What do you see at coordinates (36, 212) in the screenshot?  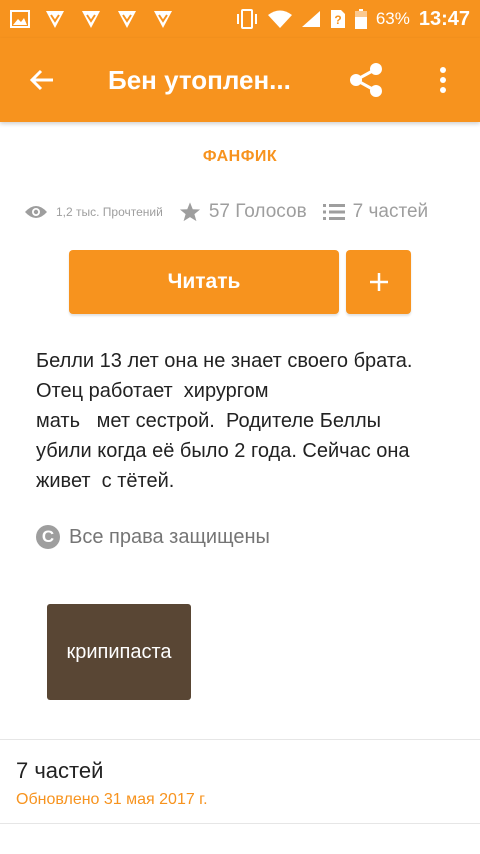 I see `eye-icon` at bounding box center [36, 212].